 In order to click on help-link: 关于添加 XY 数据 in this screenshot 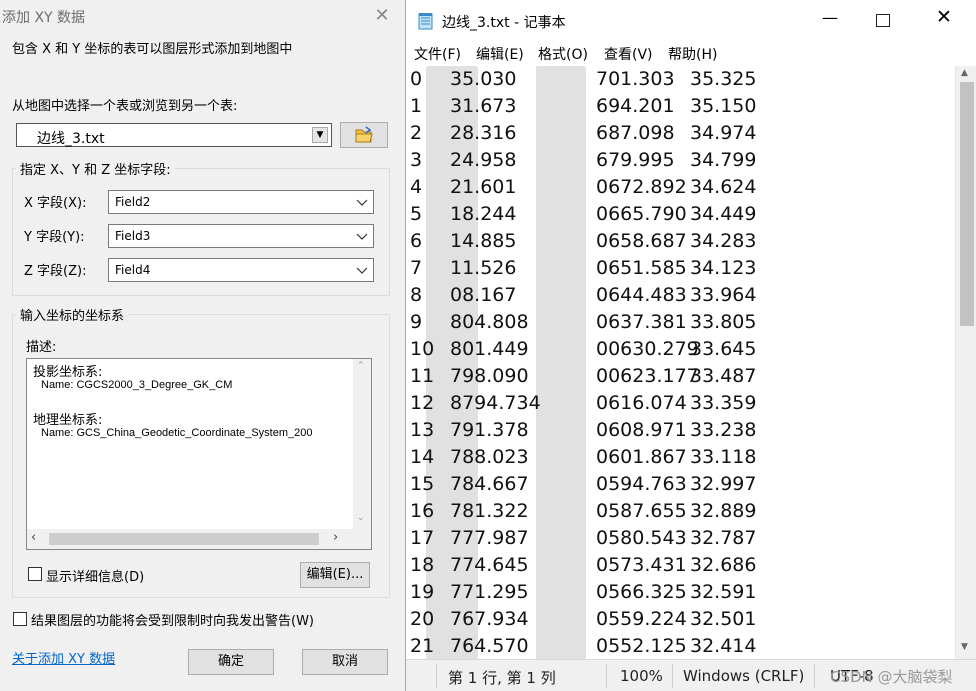, I will do `click(63, 657)`.